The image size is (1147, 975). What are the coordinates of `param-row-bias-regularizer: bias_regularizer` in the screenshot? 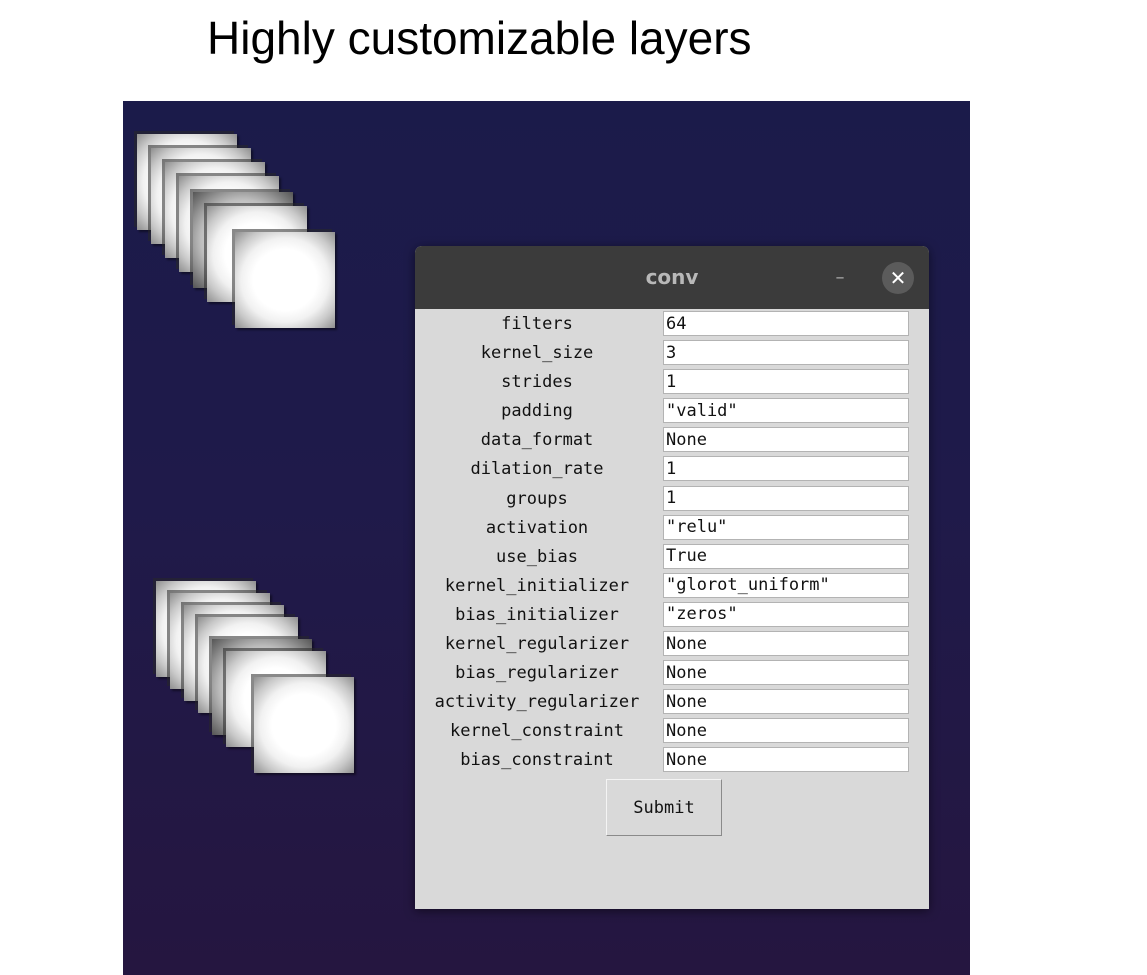 It's located at (672, 673).